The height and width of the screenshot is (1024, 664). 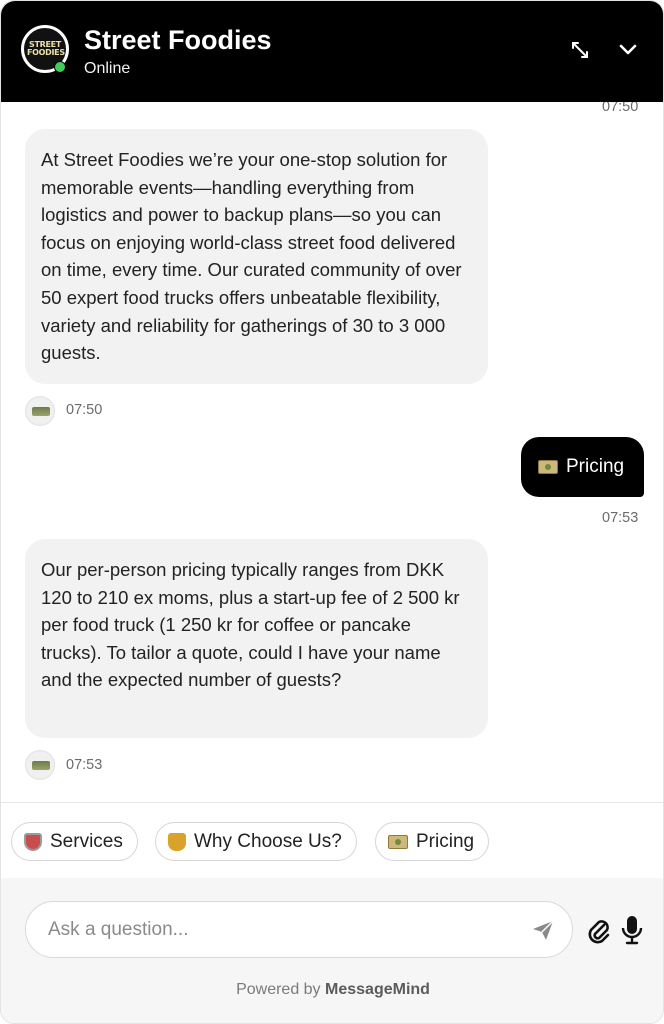 I want to click on quick-reply-why-choose-us: Why Choose Us?, so click(x=256, y=841).